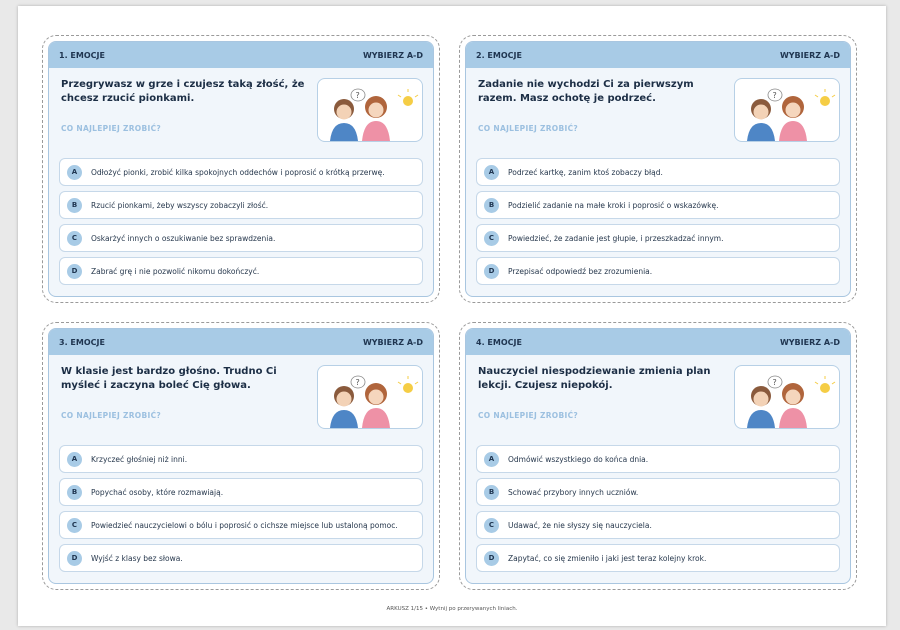  I want to click on card-label: 1. EMOCJE, so click(82, 55).